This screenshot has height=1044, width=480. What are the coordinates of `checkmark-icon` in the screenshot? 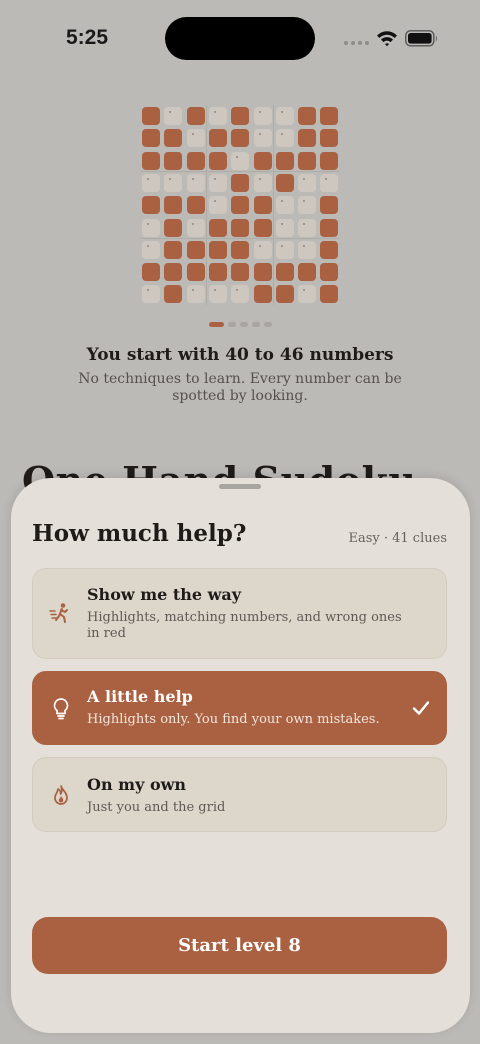 It's located at (421, 708).